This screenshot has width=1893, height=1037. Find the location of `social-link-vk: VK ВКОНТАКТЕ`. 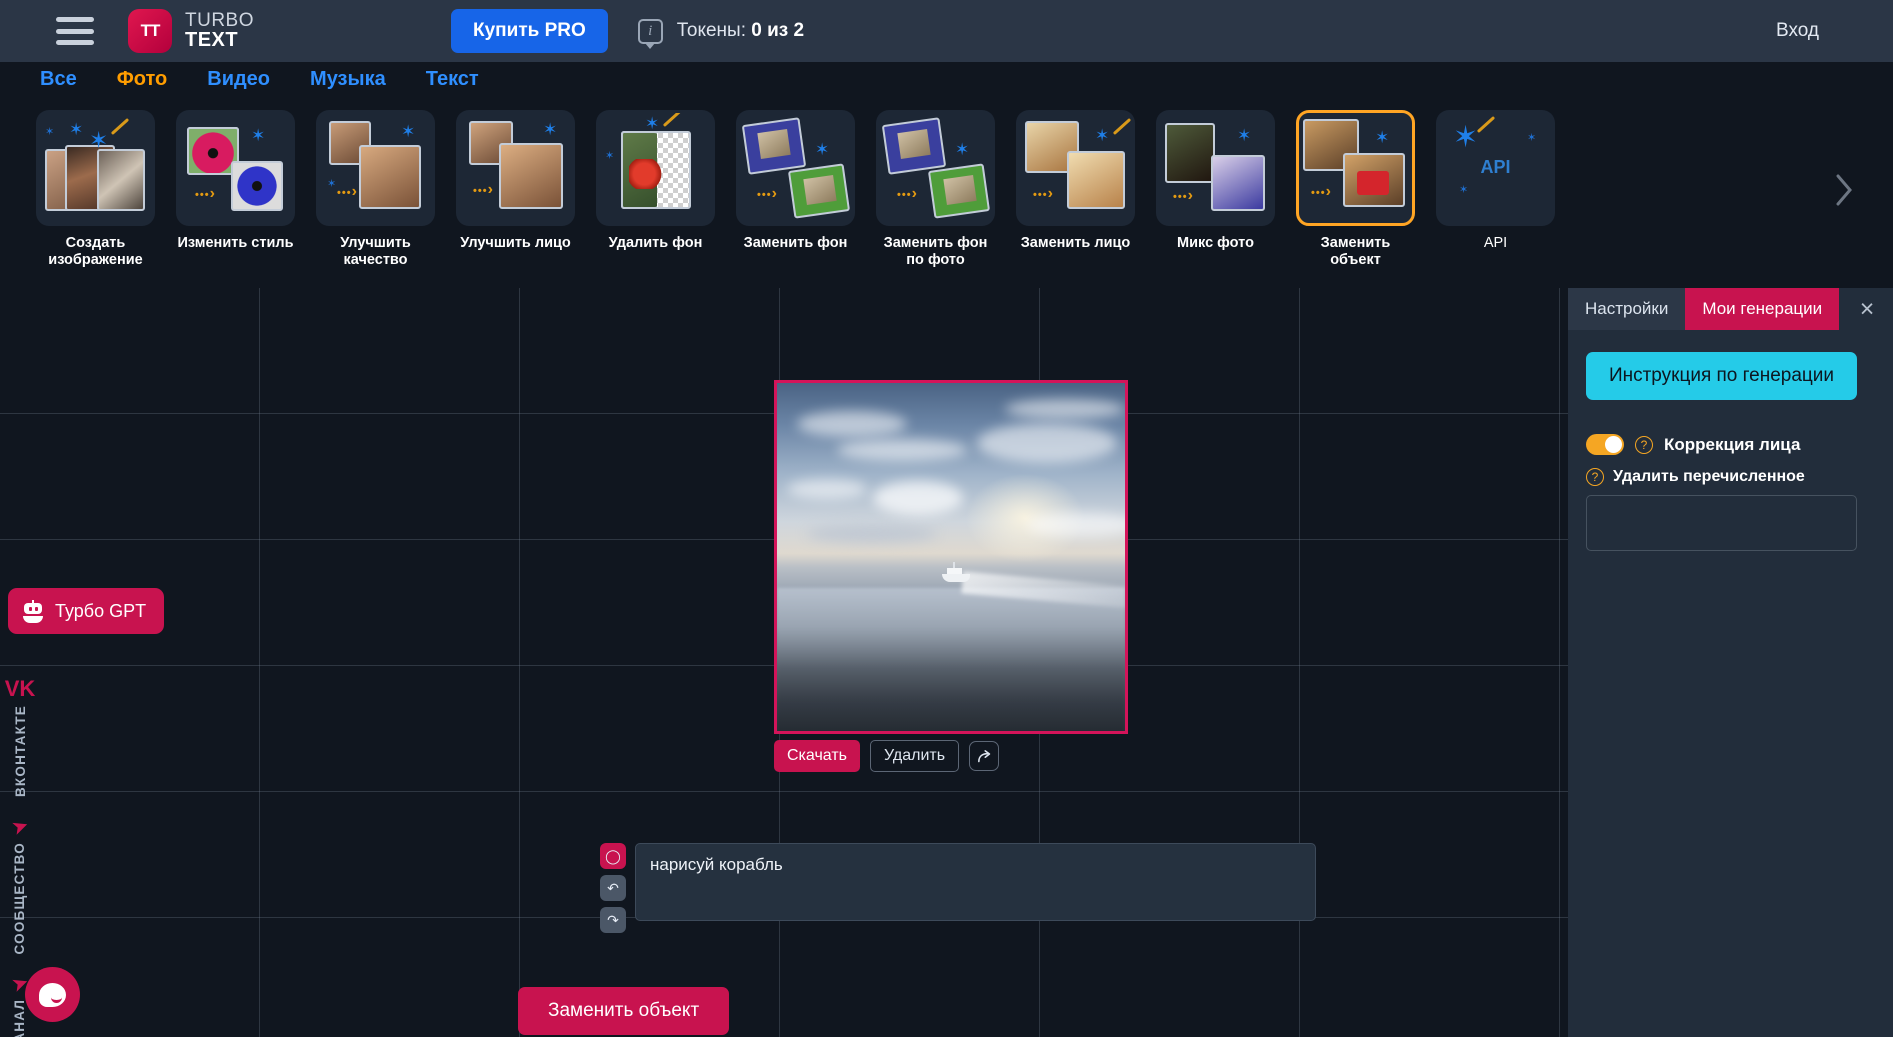

social-link-vk: VK ВКОНТАКТЕ is located at coordinates (20, 737).